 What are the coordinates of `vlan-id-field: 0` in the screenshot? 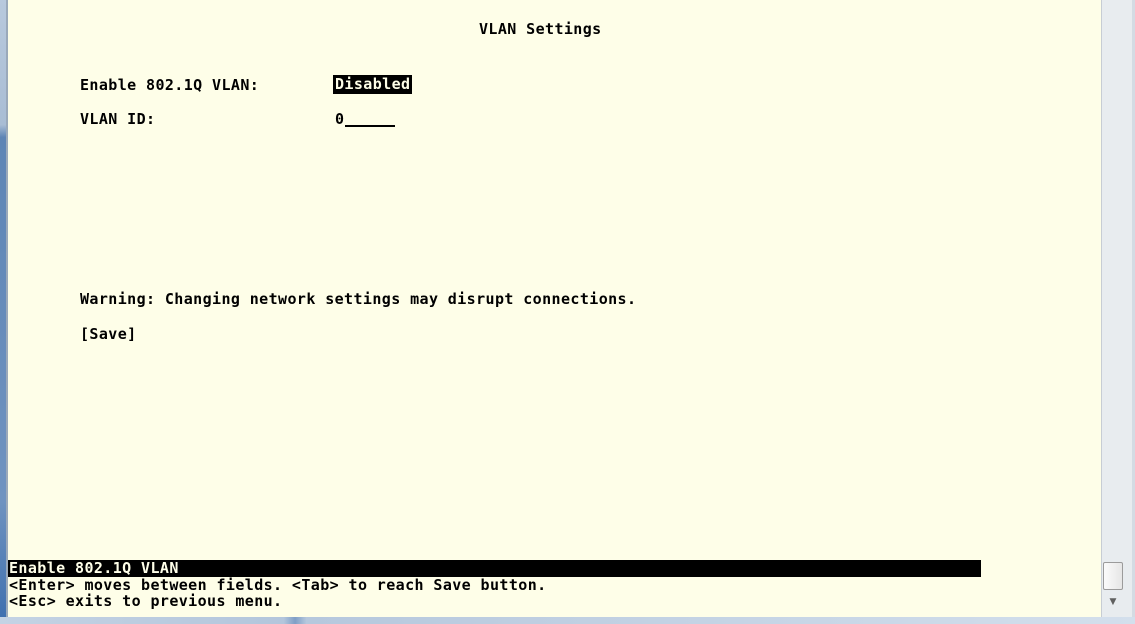 It's located at (365, 119).